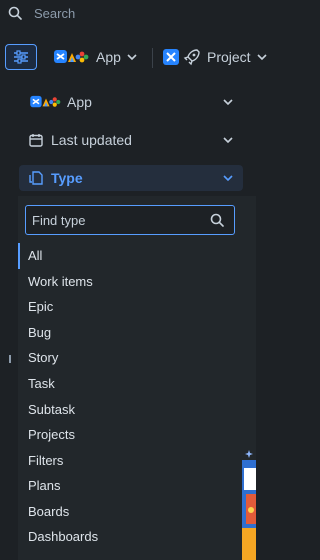  What do you see at coordinates (131, 102) in the screenshot?
I see `app-filter-row: App` at bounding box center [131, 102].